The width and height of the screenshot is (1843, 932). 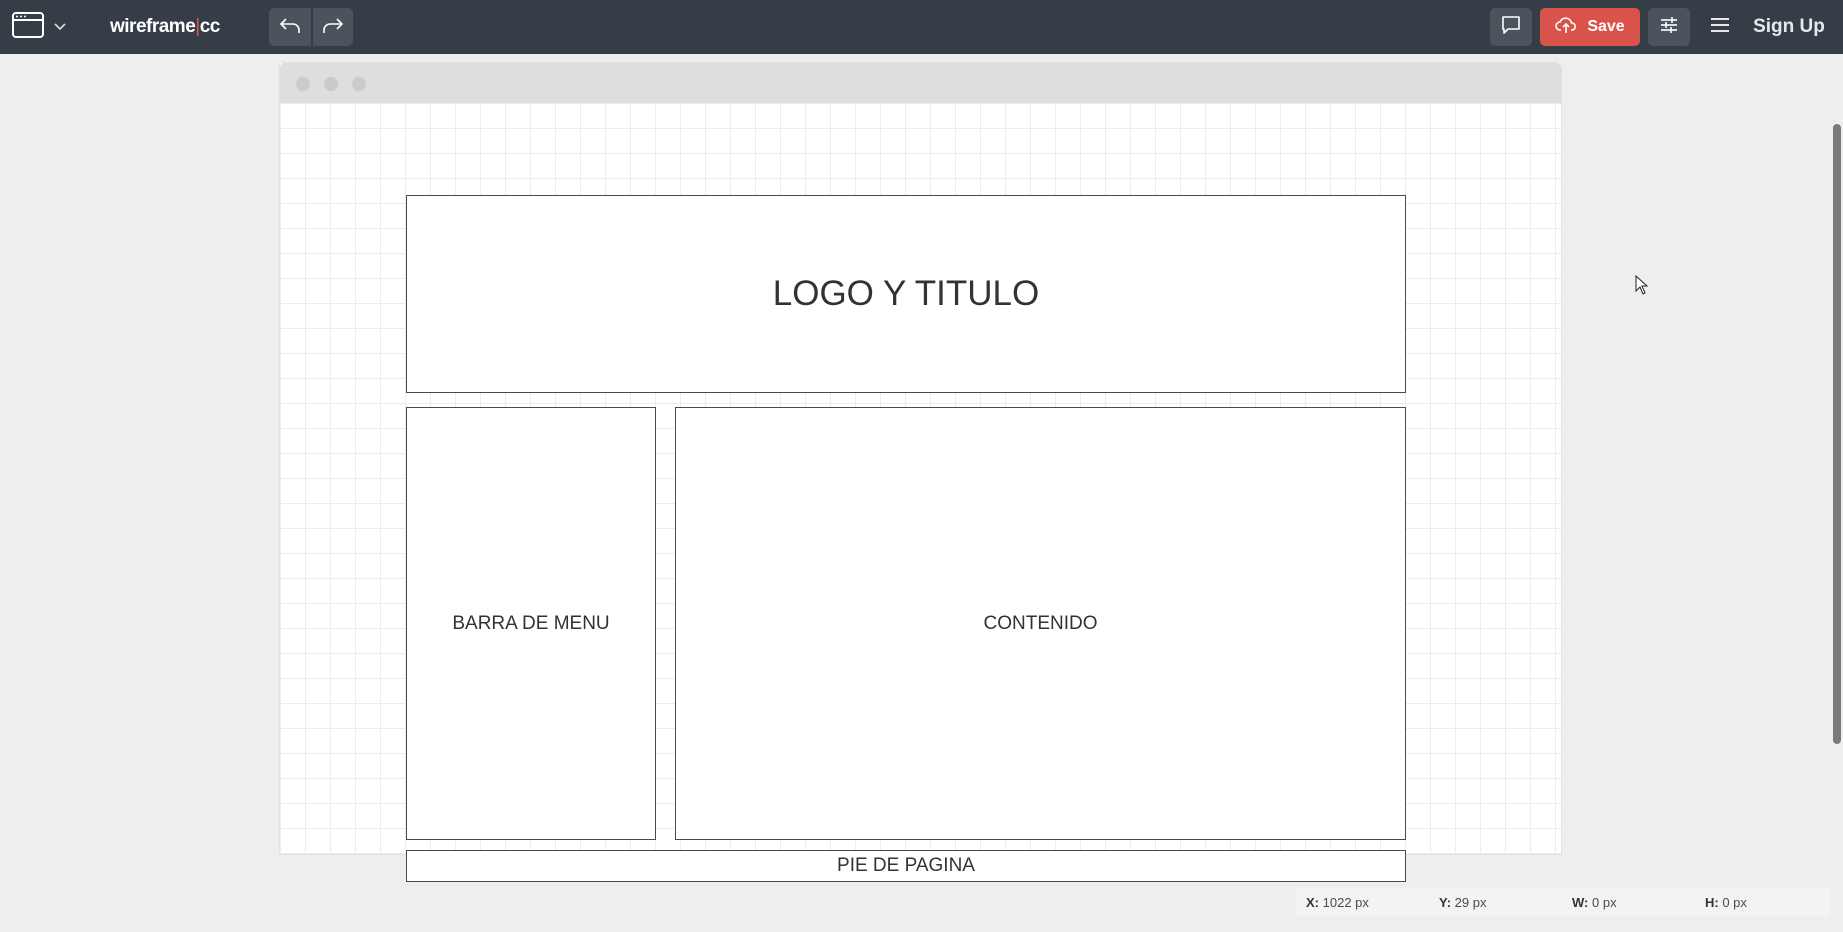 I want to click on status-bar: X: 1022 px Y: 29 px W: 0 px H: 0 px, so click(x=1563, y=902).